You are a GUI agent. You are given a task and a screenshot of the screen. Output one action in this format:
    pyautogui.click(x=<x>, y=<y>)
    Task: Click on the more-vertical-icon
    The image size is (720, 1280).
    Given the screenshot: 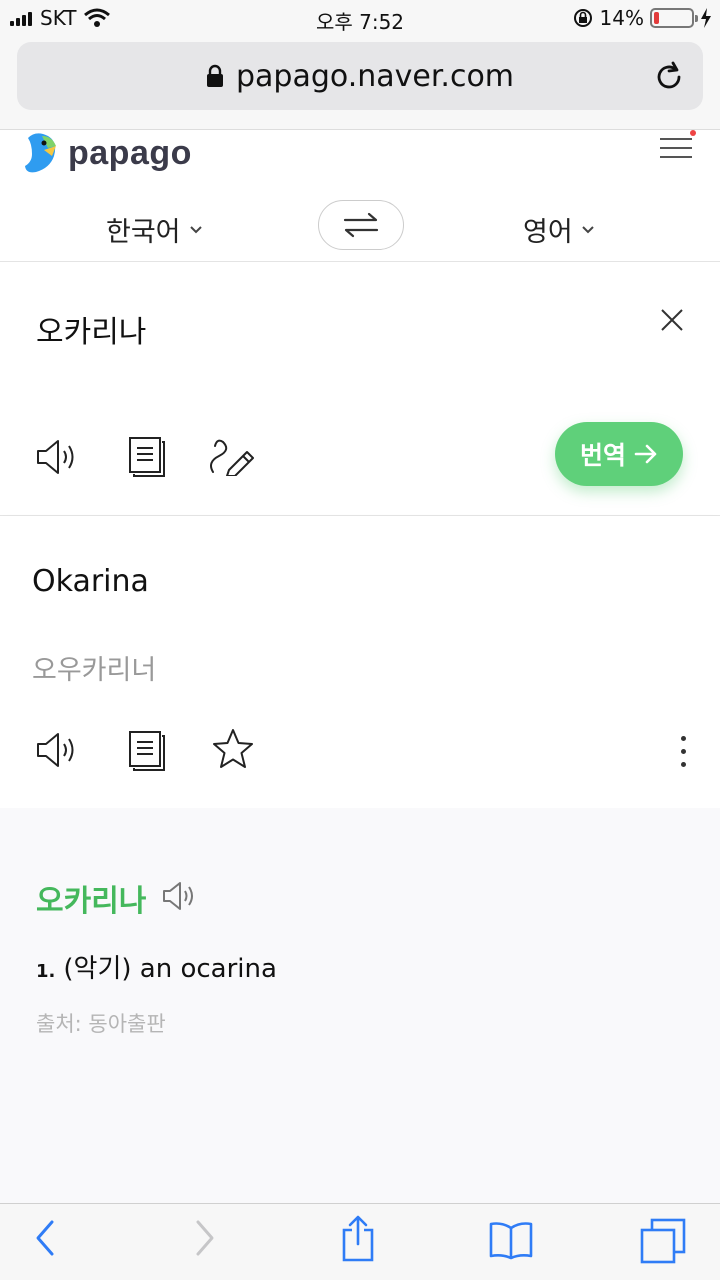 What is the action you would take?
    pyautogui.click(x=683, y=751)
    